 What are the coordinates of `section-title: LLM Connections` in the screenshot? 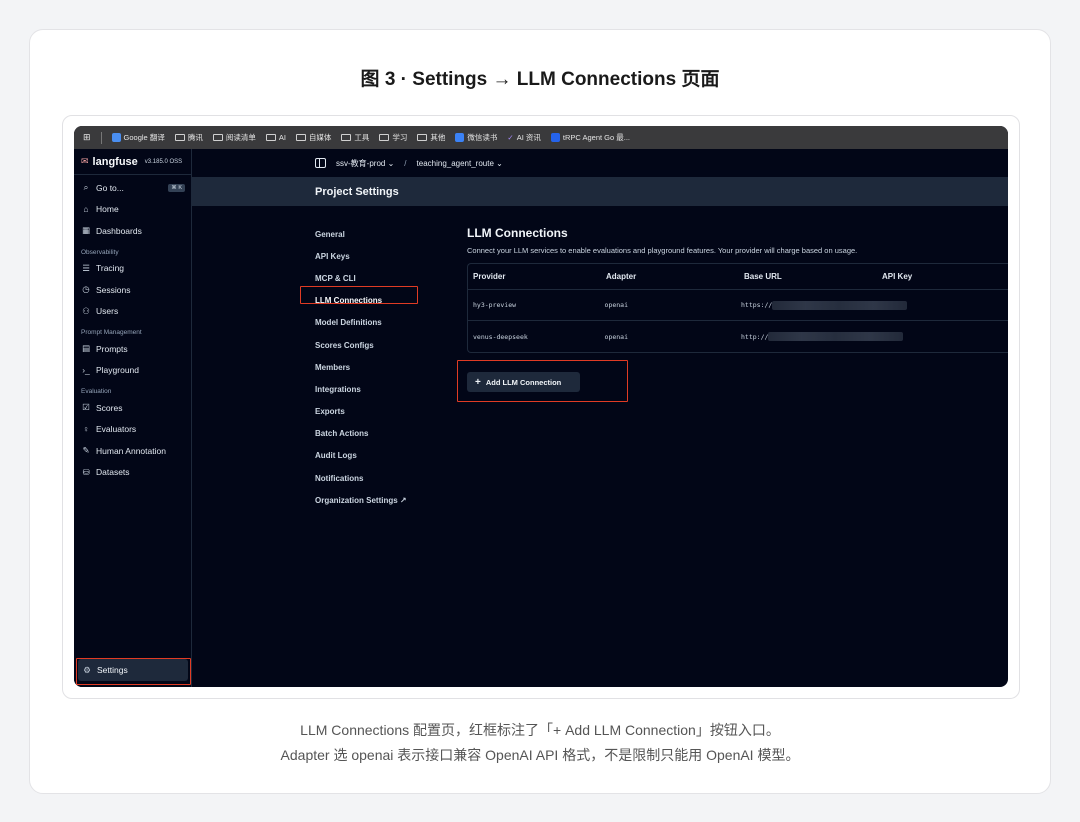 It's located at (517, 233).